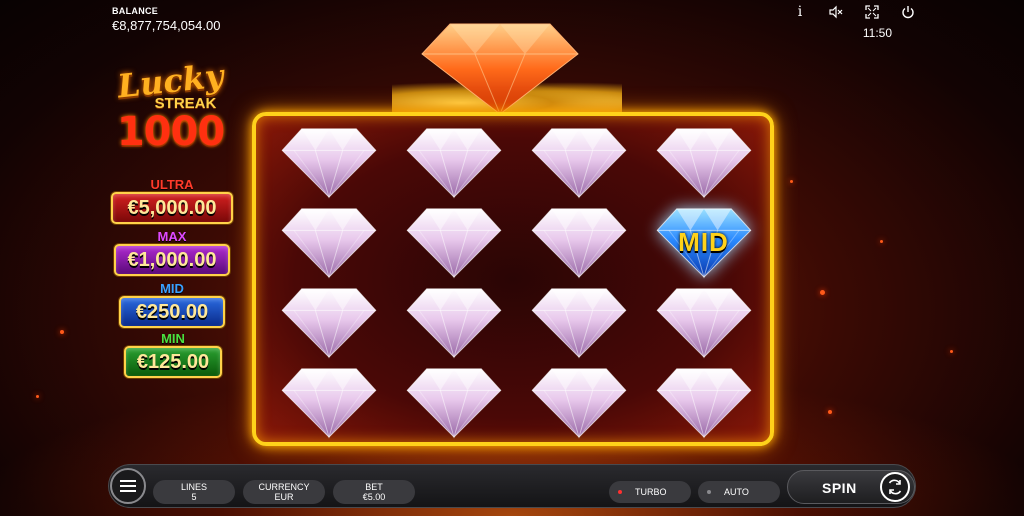  What do you see at coordinates (908, 12) in the screenshot?
I see `power-icon` at bounding box center [908, 12].